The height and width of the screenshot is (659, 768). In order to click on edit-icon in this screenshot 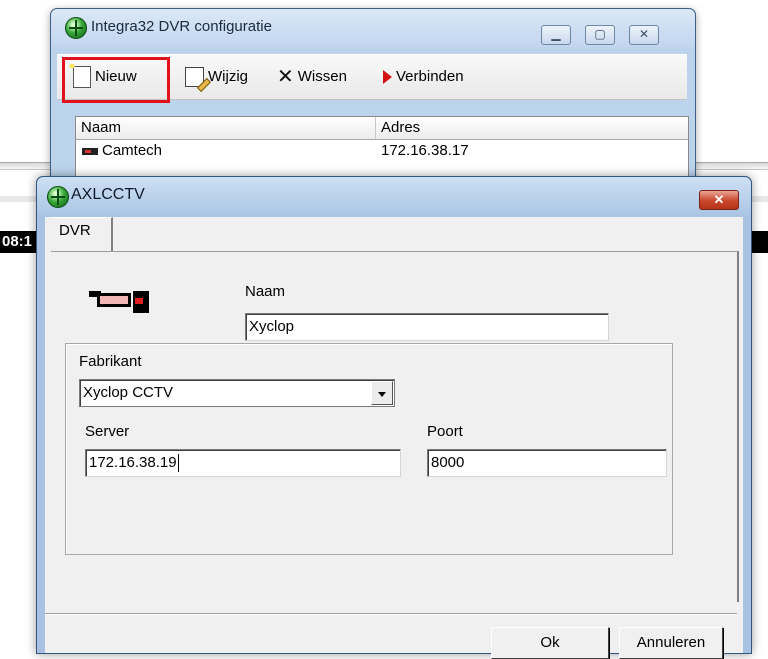, I will do `click(194, 77)`.